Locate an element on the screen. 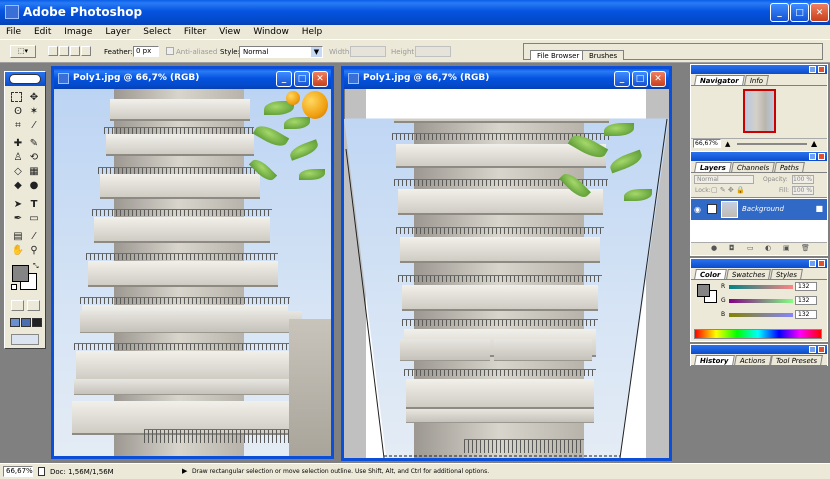  tab-color: Color is located at coordinates (710, 274).